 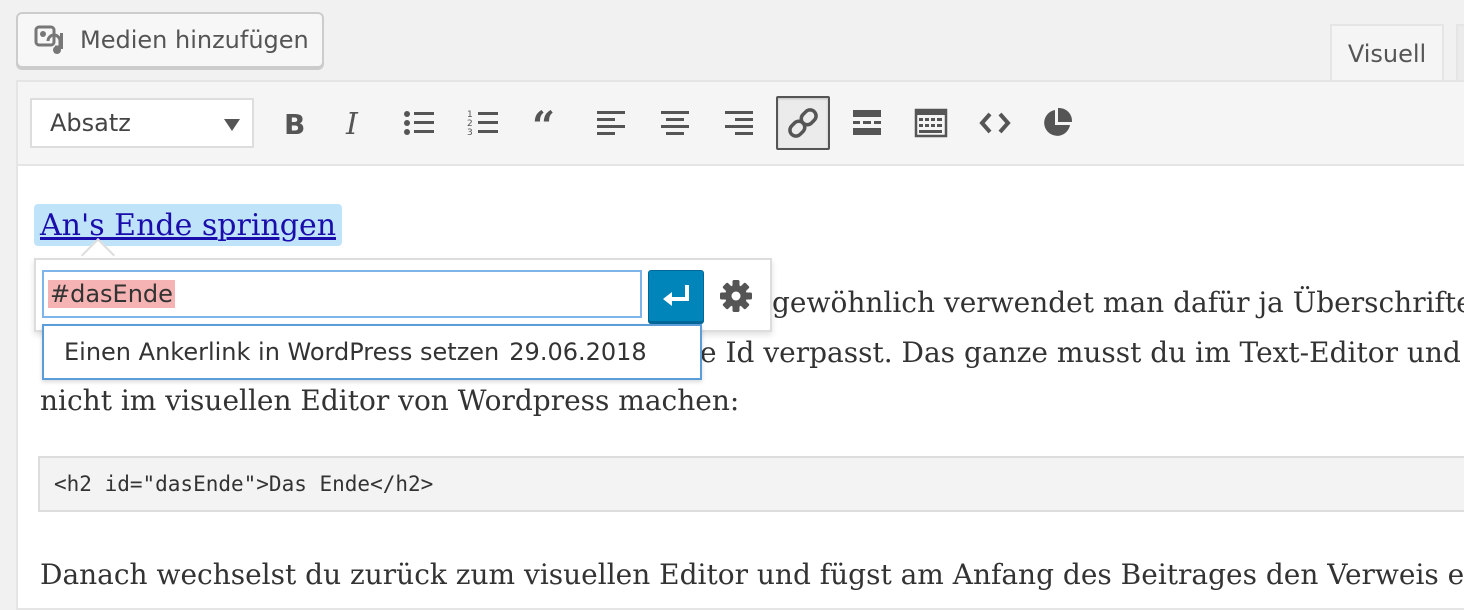 What do you see at coordinates (194, 40) in the screenshot?
I see `add-media-label: Medien hinzufügen` at bounding box center [194, 40].